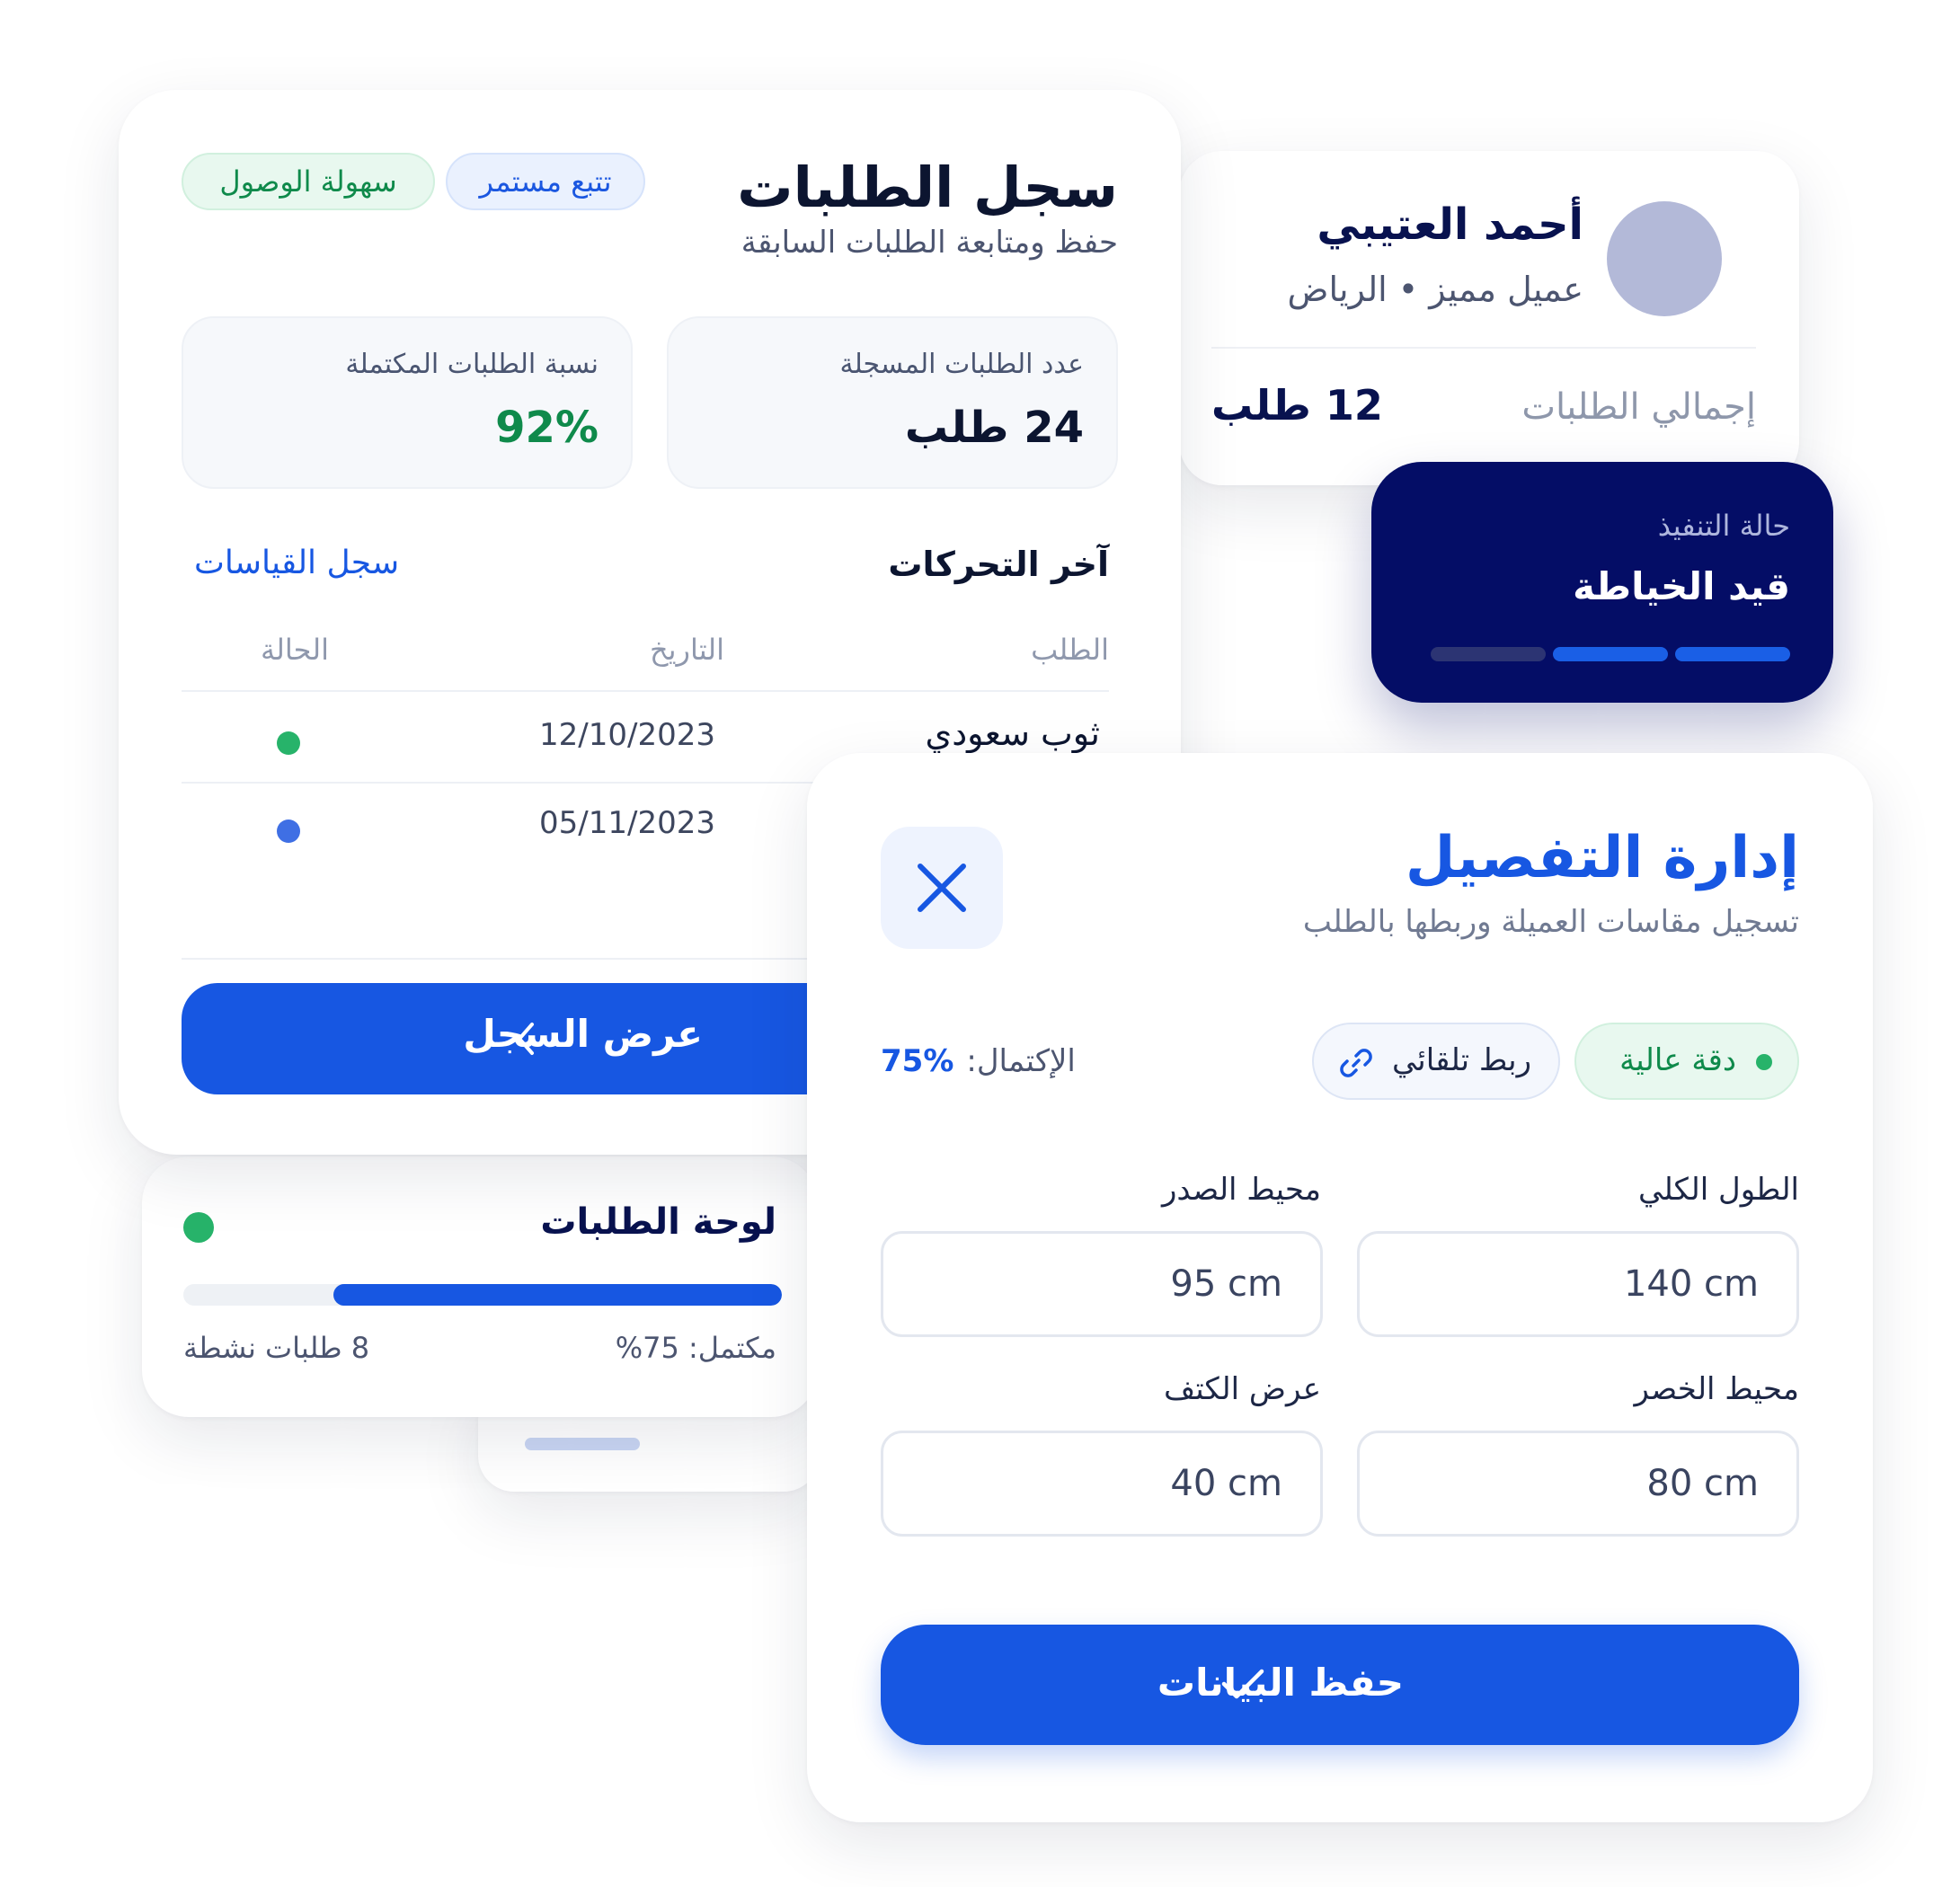  I want to click on chest-field, so click(1102, 1284).